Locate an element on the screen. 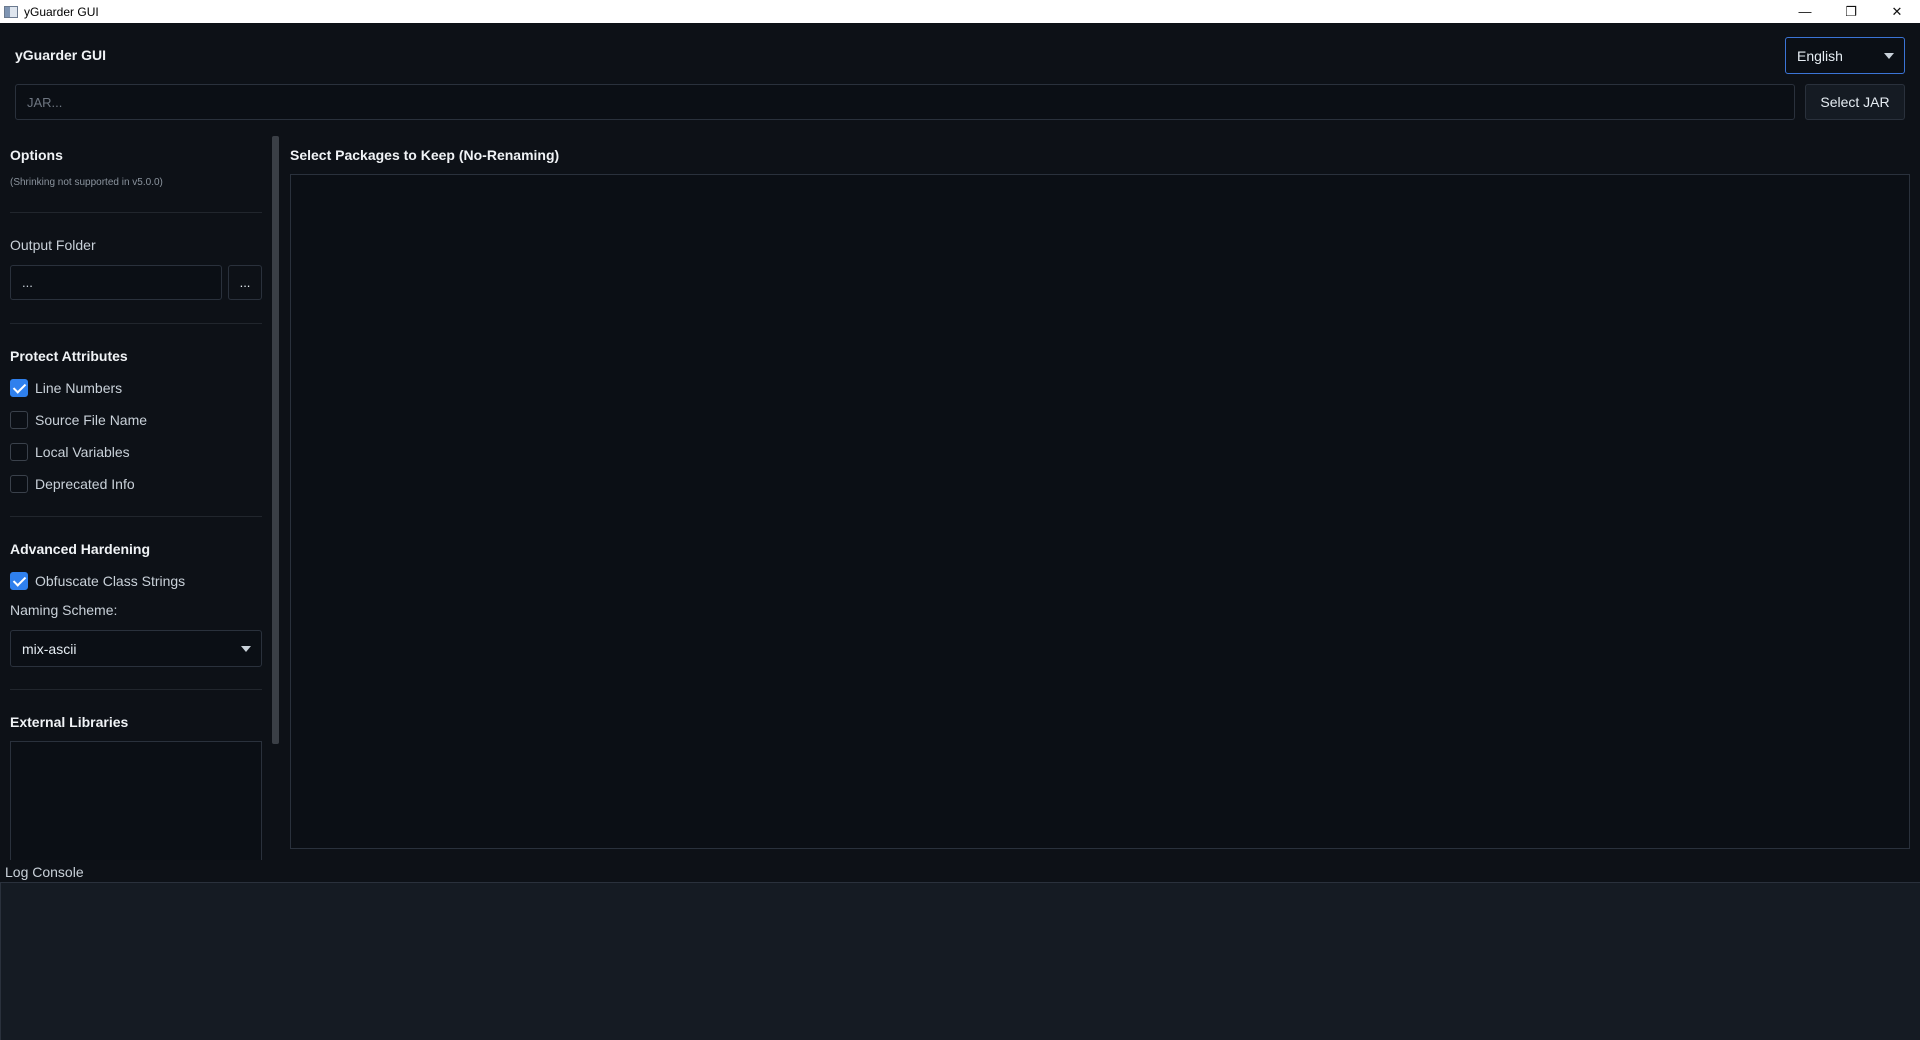  naming-scheme-label: Naming Scheme: is located at coordinates (64, 610).